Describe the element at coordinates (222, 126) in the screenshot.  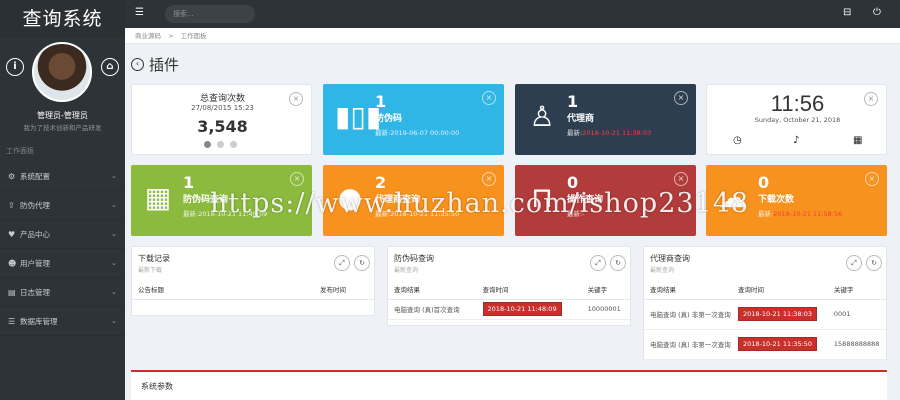
I see `summary-count: 3,548` at that location.